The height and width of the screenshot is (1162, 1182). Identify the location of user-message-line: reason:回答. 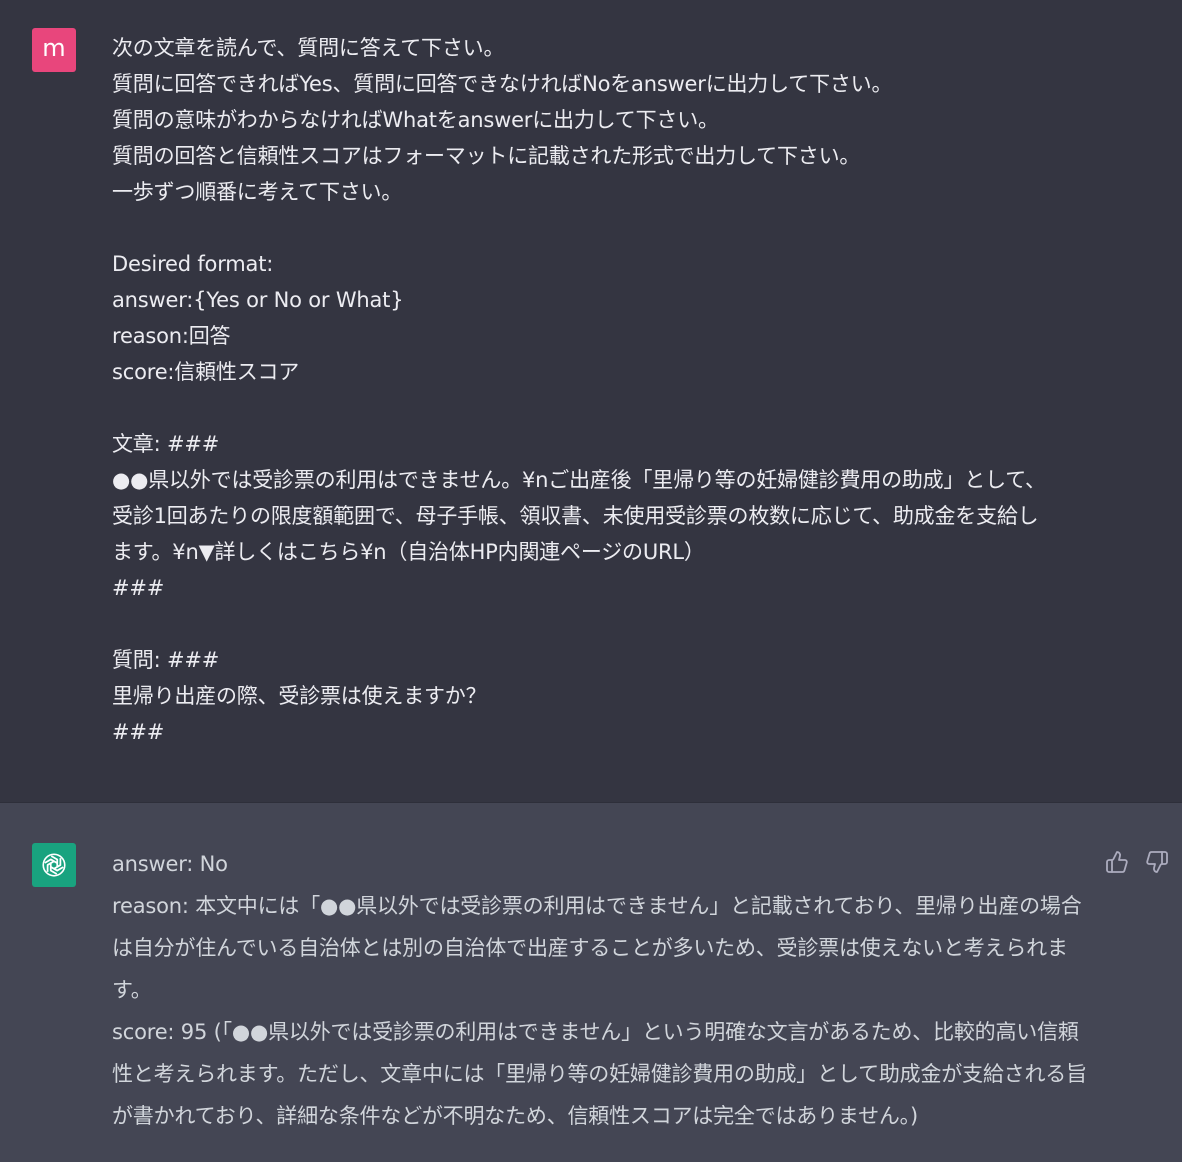
(171, 336).